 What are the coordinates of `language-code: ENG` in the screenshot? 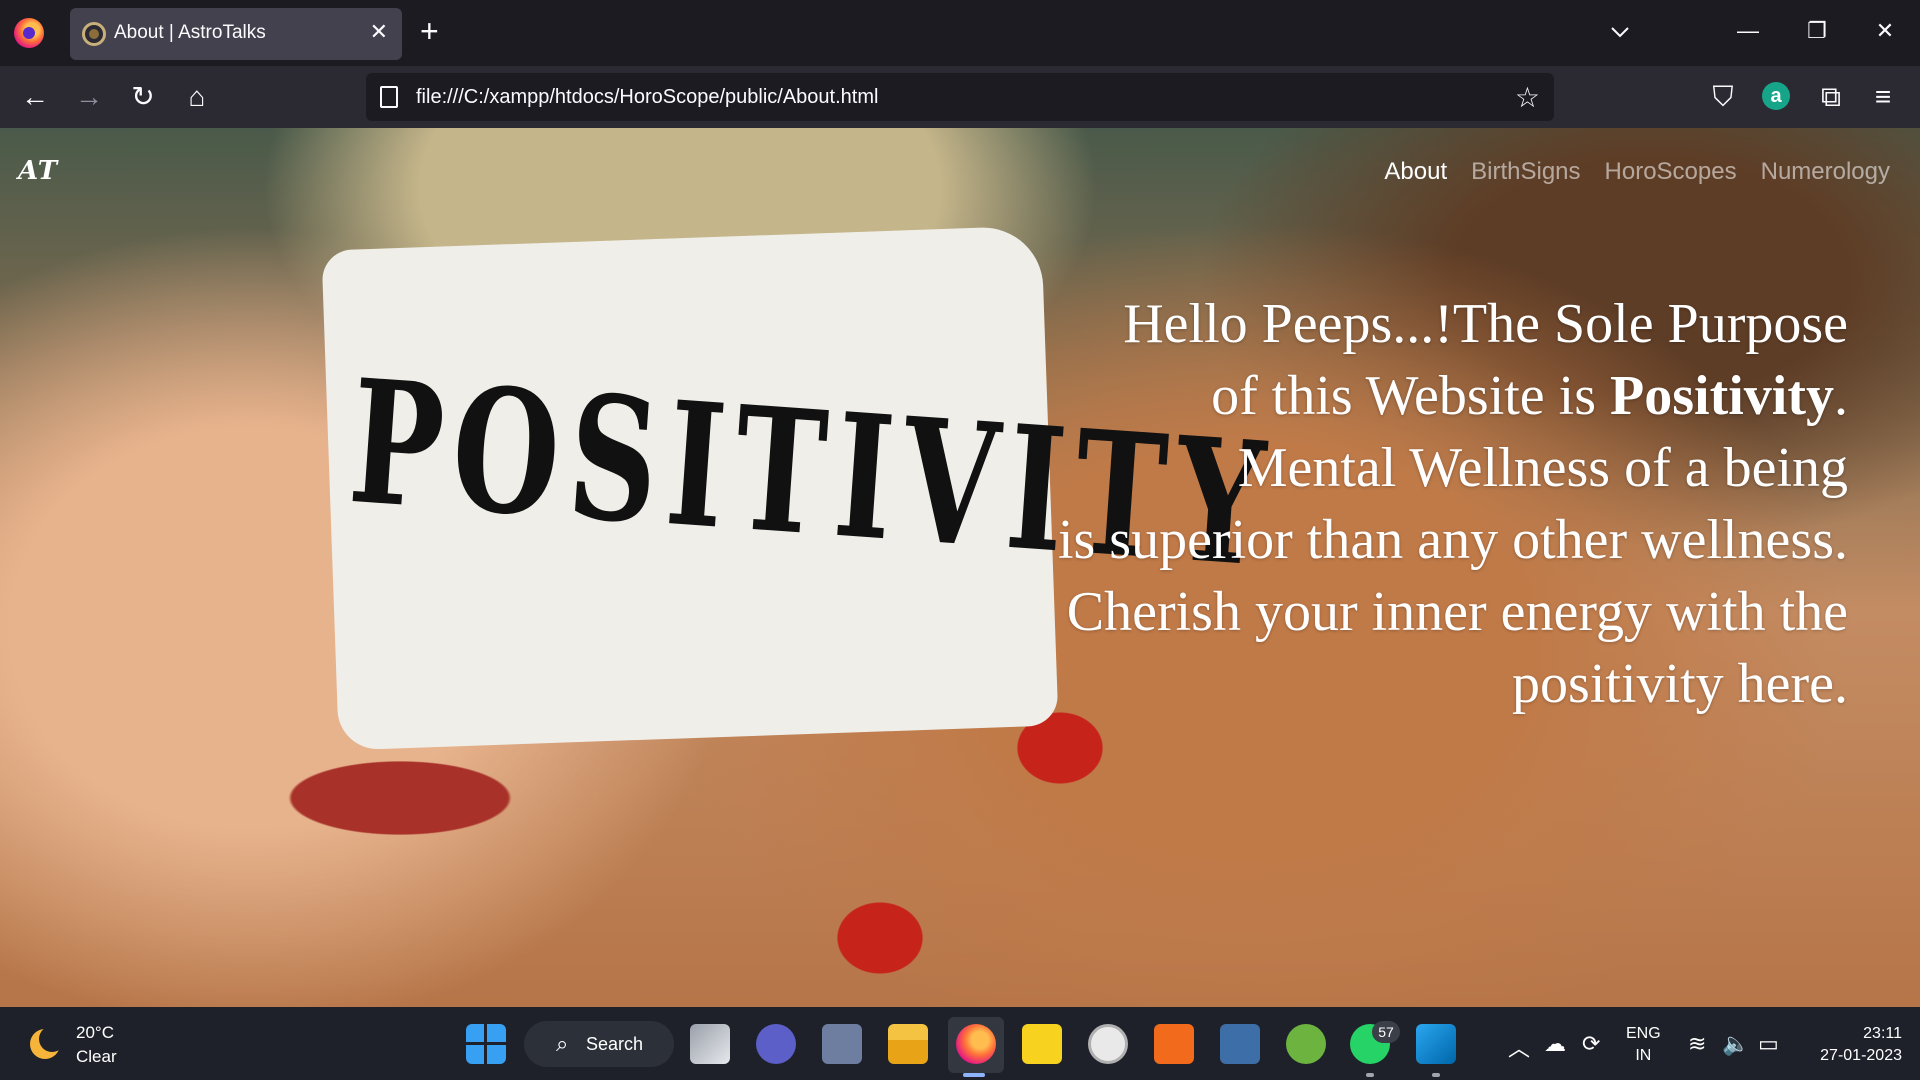 It's located at (1643, 1033).